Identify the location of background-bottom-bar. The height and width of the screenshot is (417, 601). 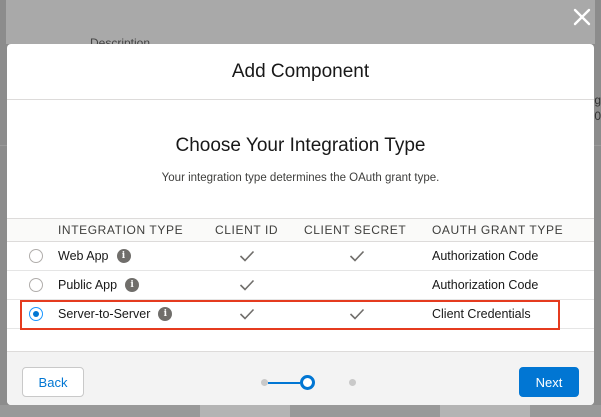
(245, 411).